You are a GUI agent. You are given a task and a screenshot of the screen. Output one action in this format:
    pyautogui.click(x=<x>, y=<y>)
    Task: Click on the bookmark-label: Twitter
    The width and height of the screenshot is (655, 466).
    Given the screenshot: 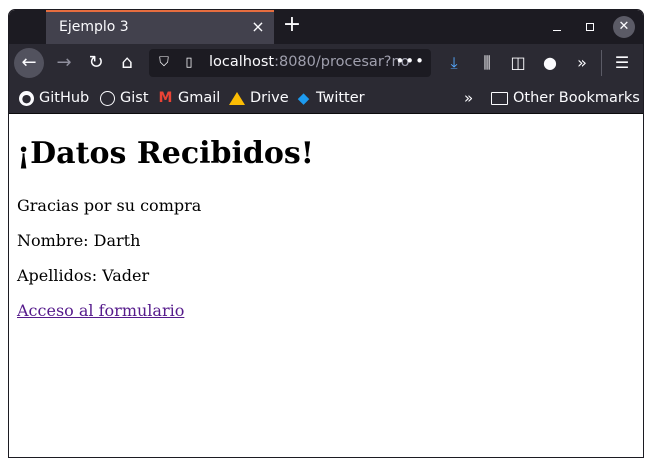 What is the action you would take?
    pyautogui.click(x=340, y=98)
    